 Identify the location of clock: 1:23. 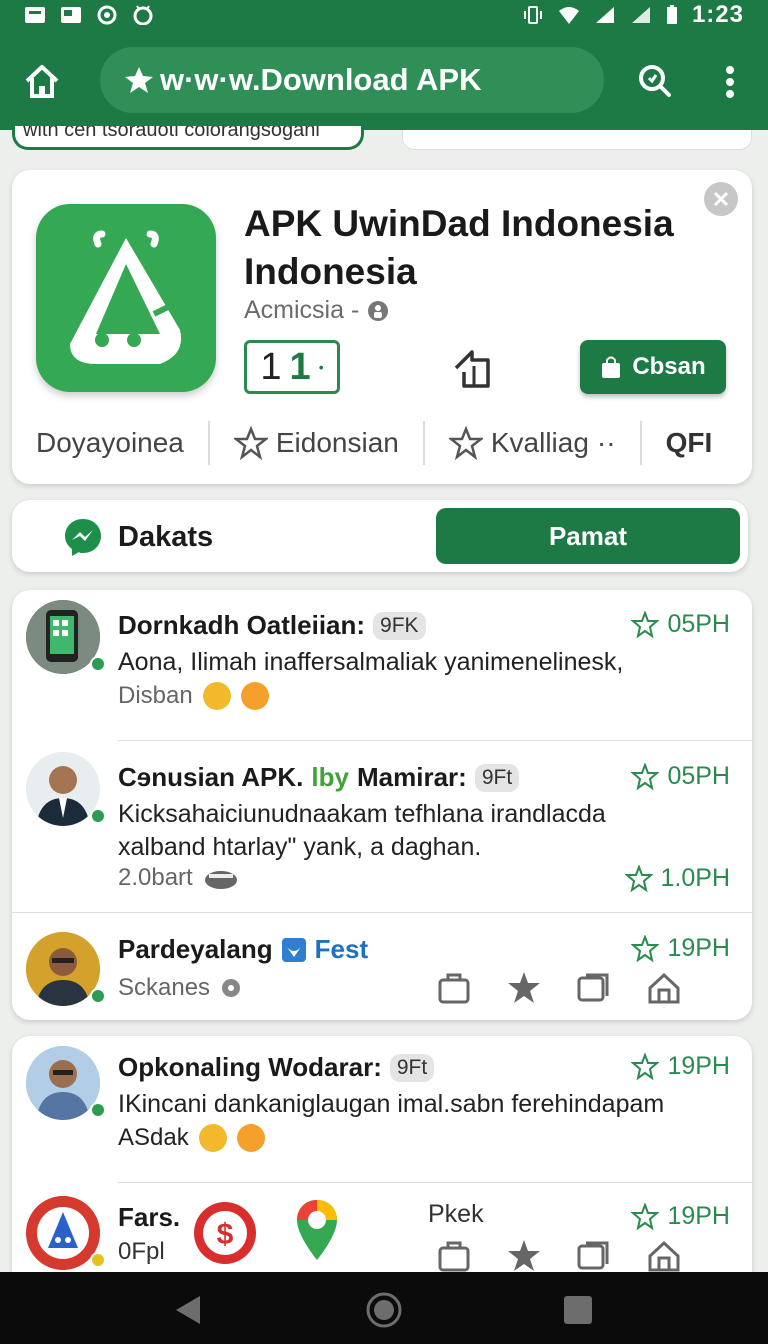
(717, 14).